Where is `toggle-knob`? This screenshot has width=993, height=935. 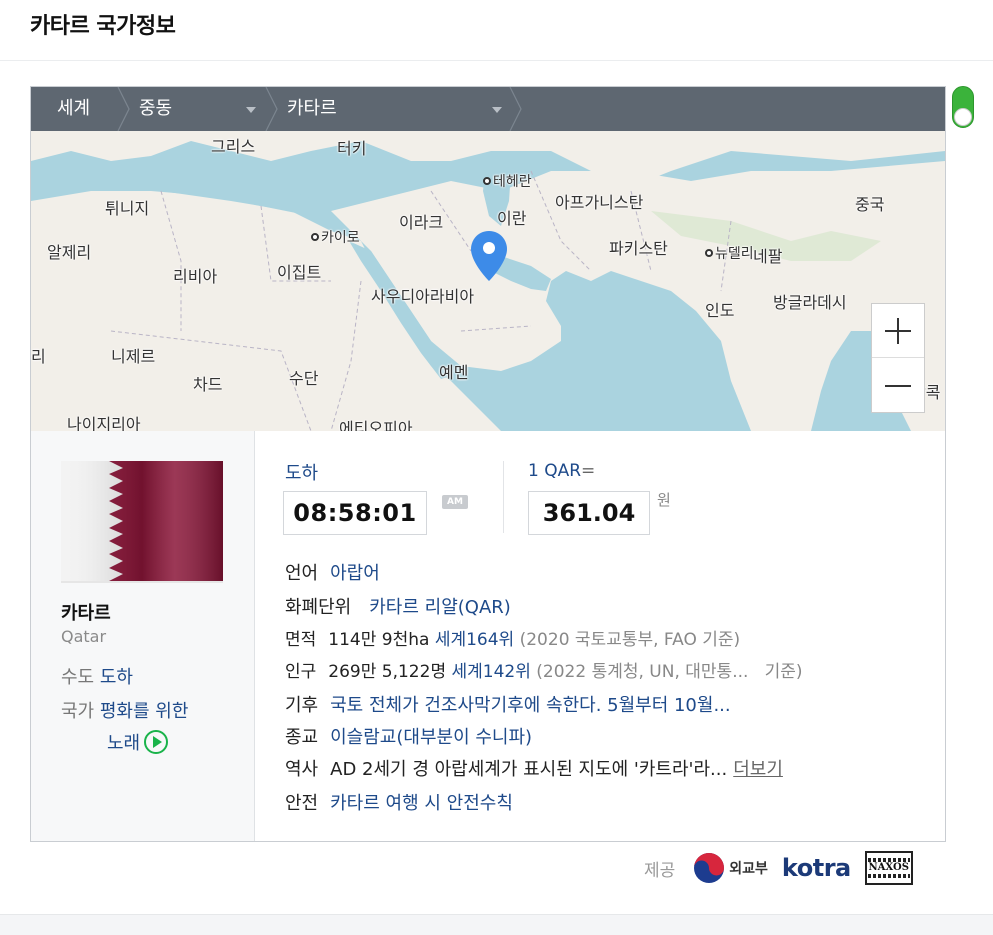 toggle-knob is located at coordinates (963, 117).